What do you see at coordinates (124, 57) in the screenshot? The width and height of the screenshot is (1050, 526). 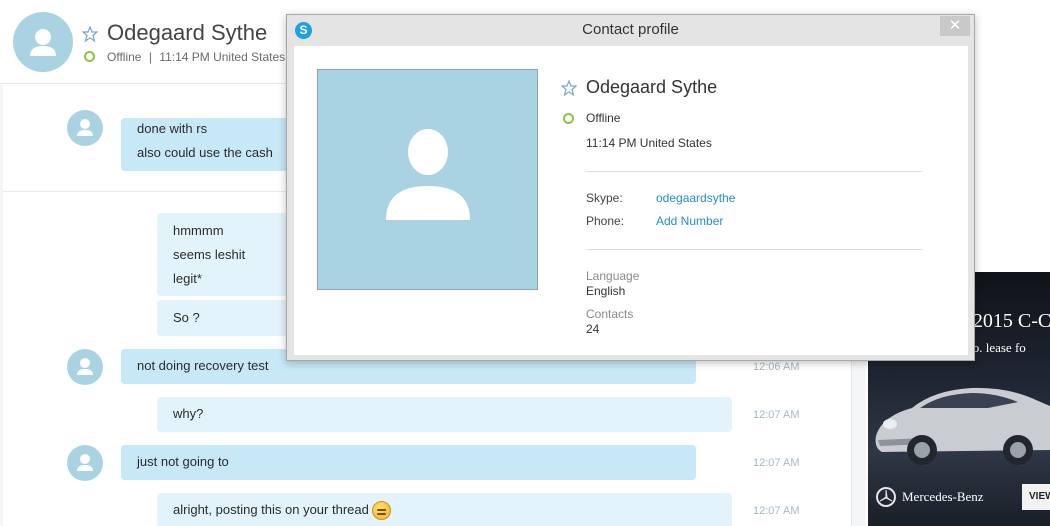 I see `contact-status: Offline` at bounding box center [124, 57].